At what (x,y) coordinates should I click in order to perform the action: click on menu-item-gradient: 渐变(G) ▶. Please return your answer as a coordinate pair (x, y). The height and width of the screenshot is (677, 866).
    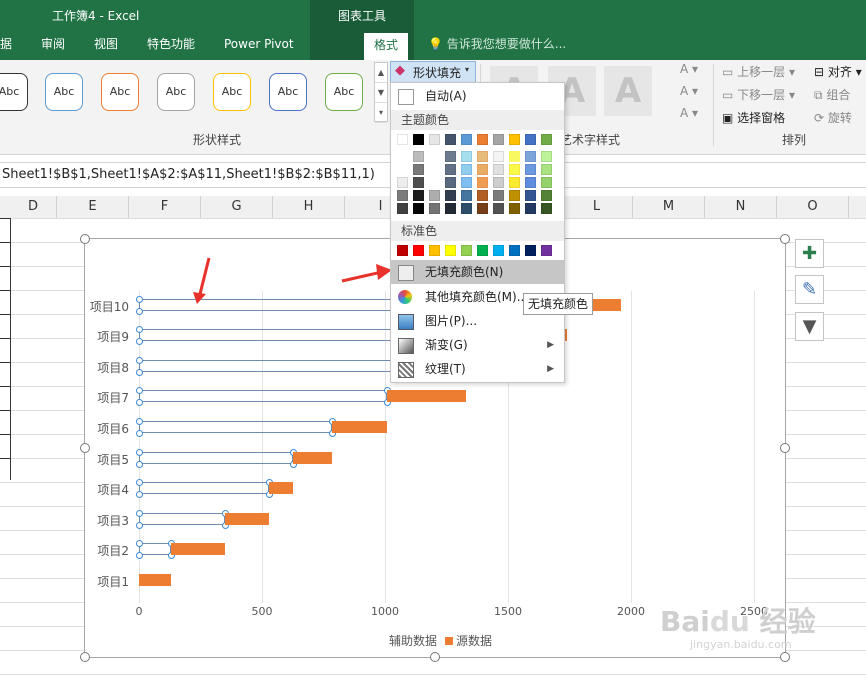
    Looking at the image, I should click on (477, 345).